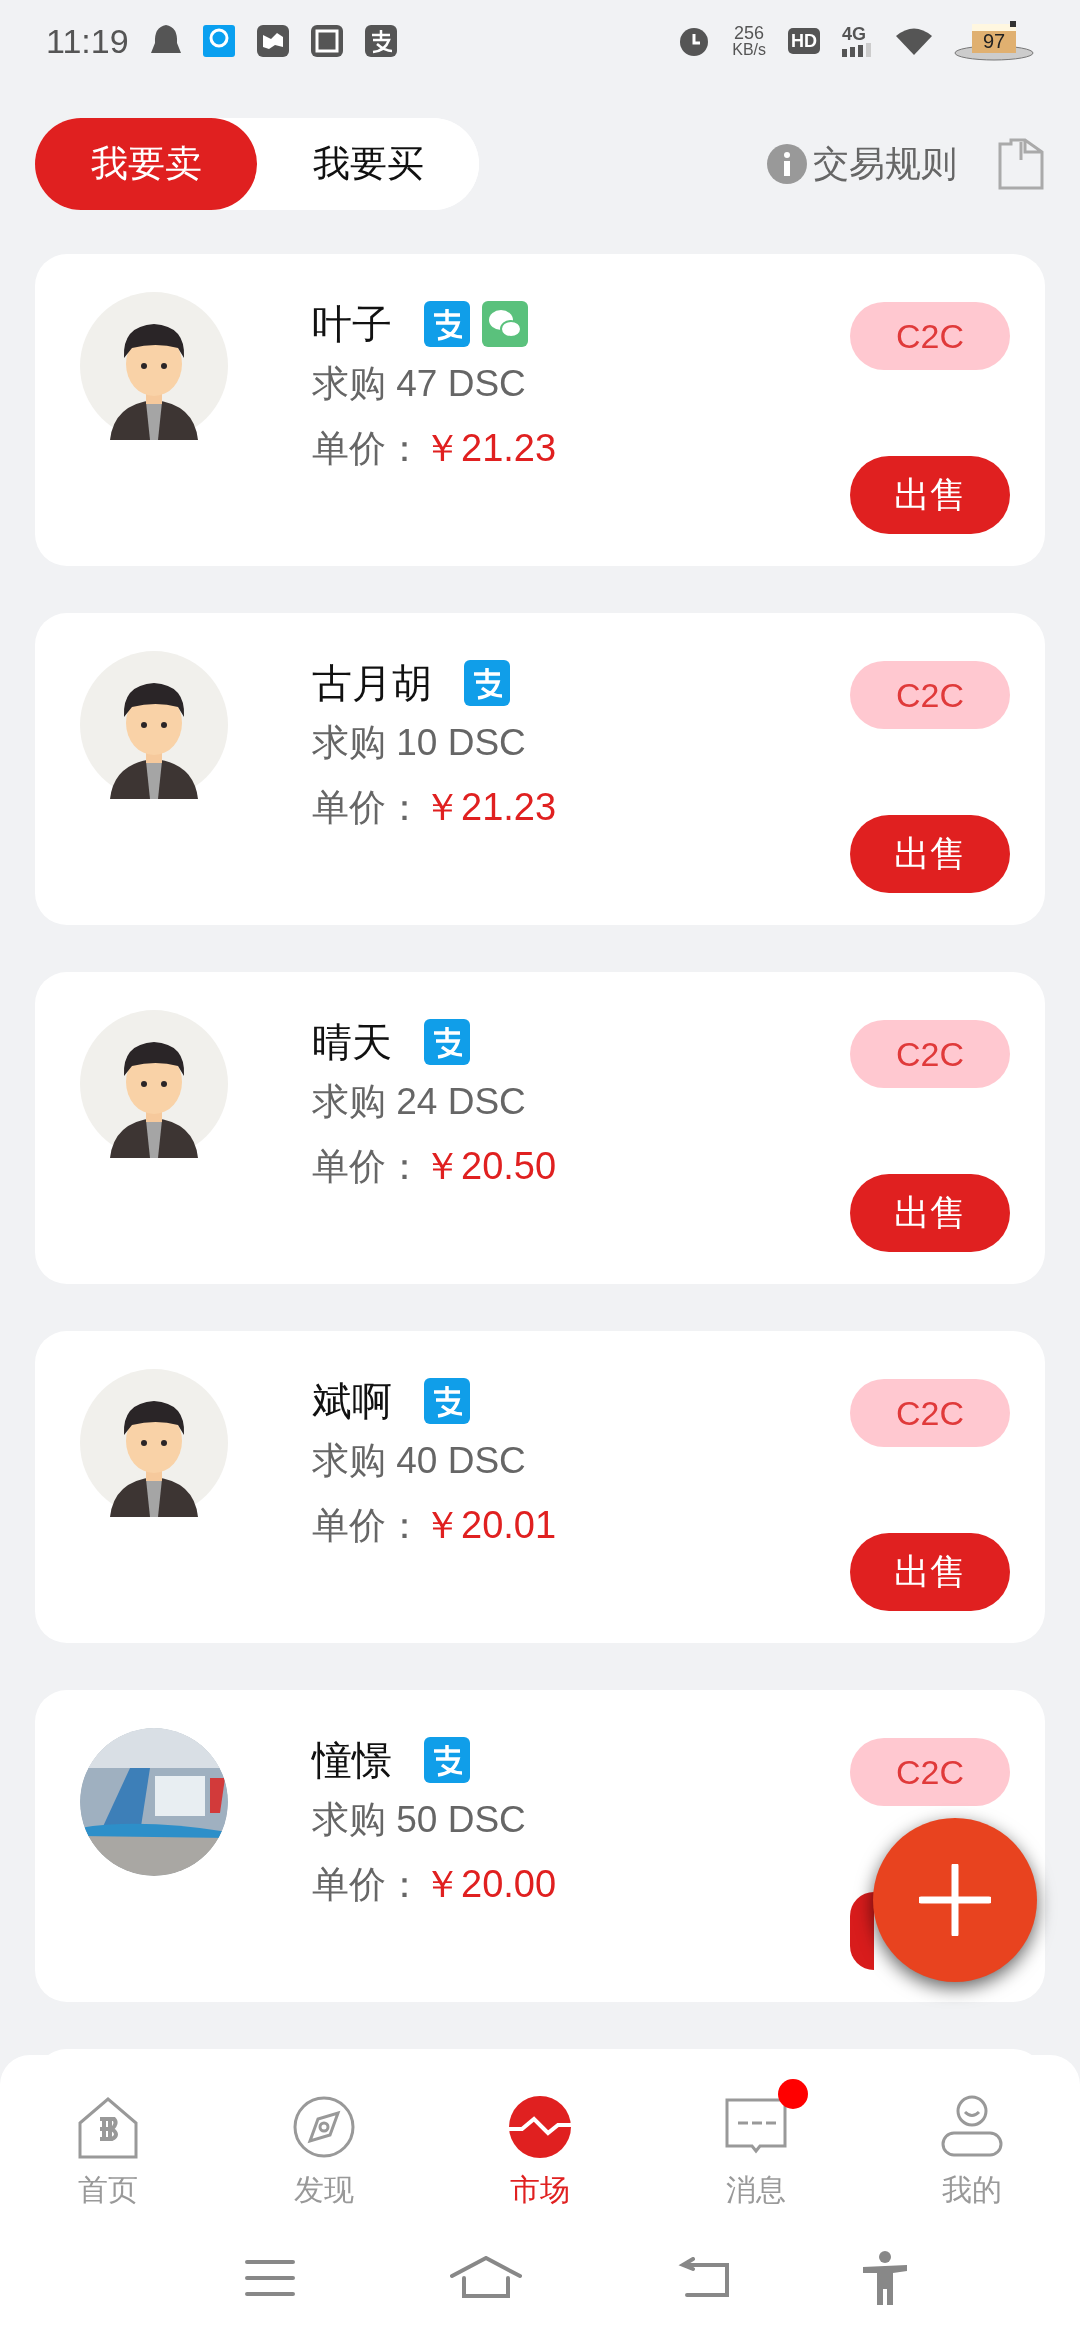 This screenshot has width=1080, height=2340. I want to click on home-icon, so click(486, 2277).